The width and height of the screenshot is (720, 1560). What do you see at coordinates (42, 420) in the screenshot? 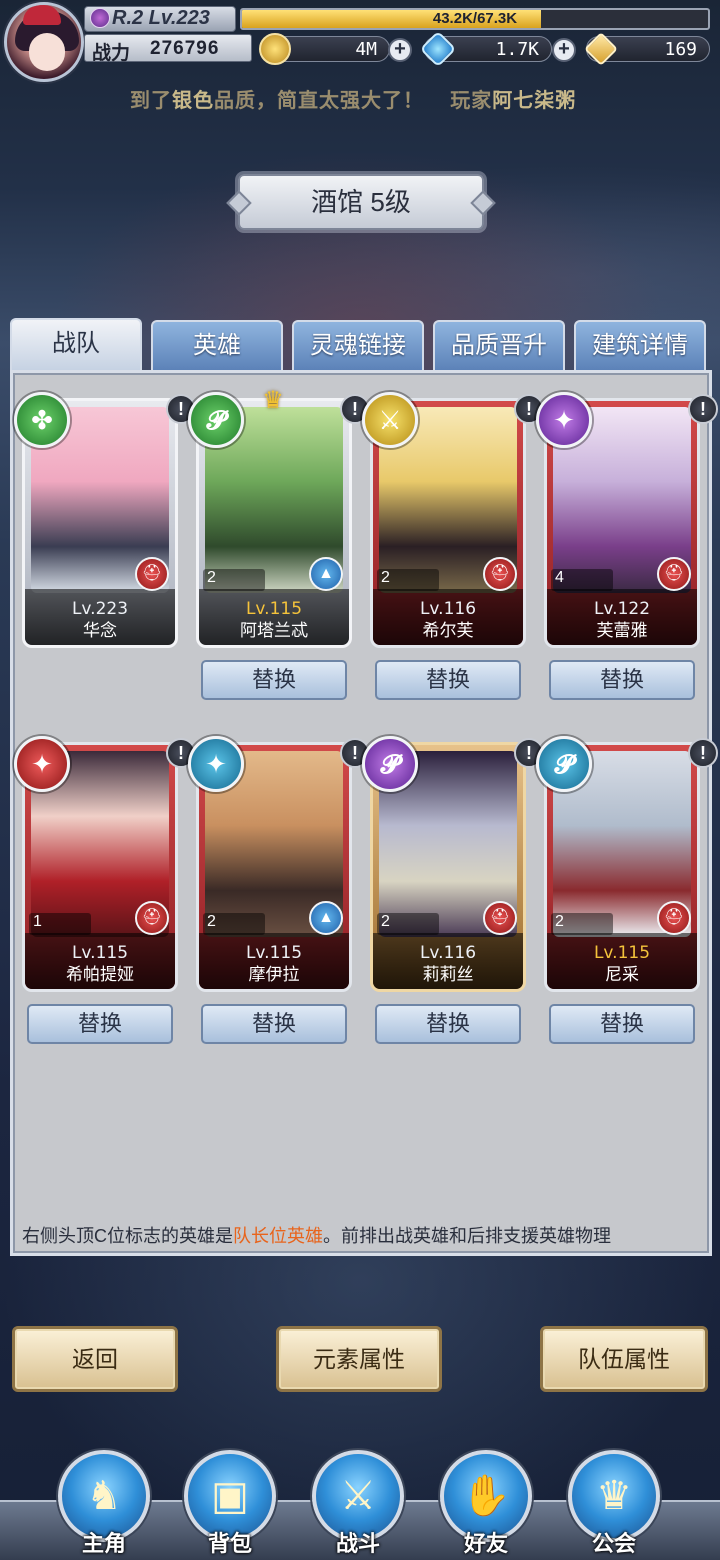
I see `leaf-element-icon: ✤` at bounding box center [42, 420].